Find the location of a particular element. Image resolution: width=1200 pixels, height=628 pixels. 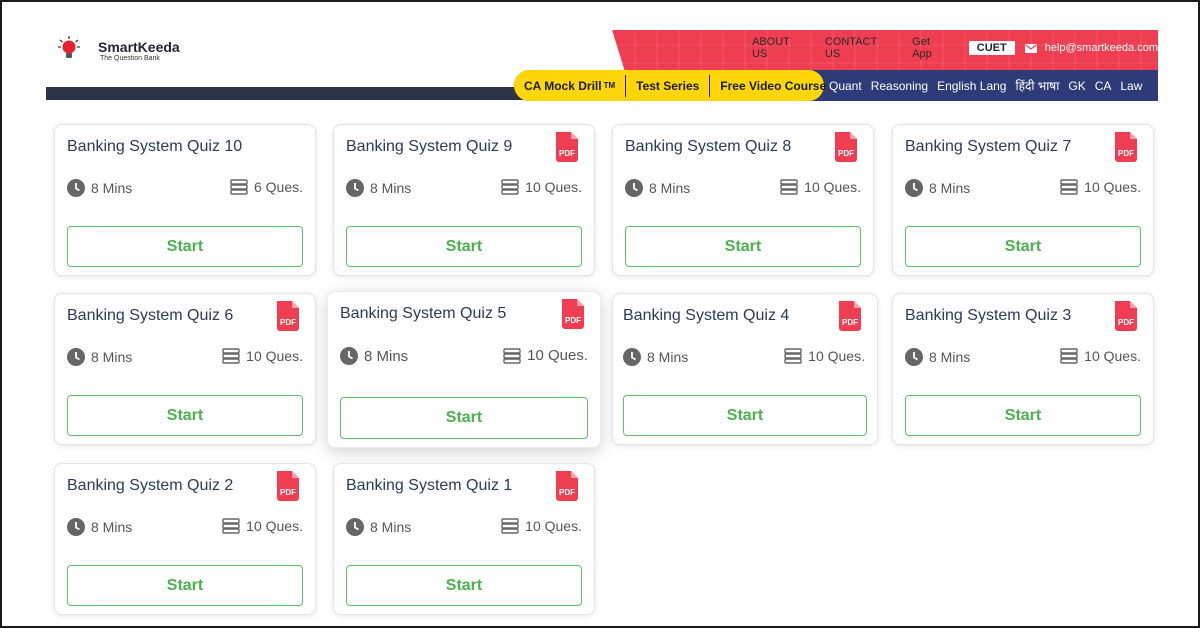

nav-reasoning: Reasoning is located at coordinates (899, 86).